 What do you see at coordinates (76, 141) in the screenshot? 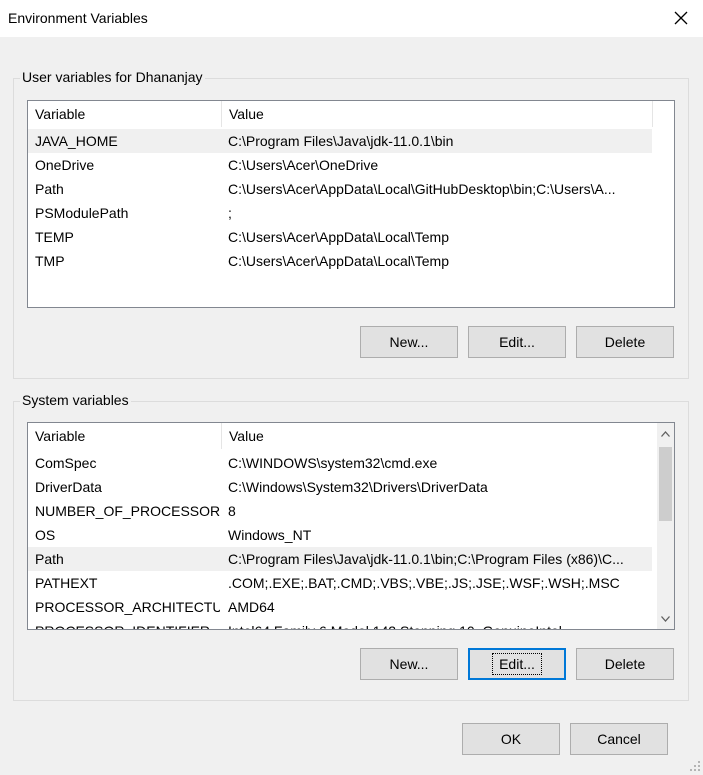
I see `variable-name: JAVA_HOME` at bounding box center [76, 141].